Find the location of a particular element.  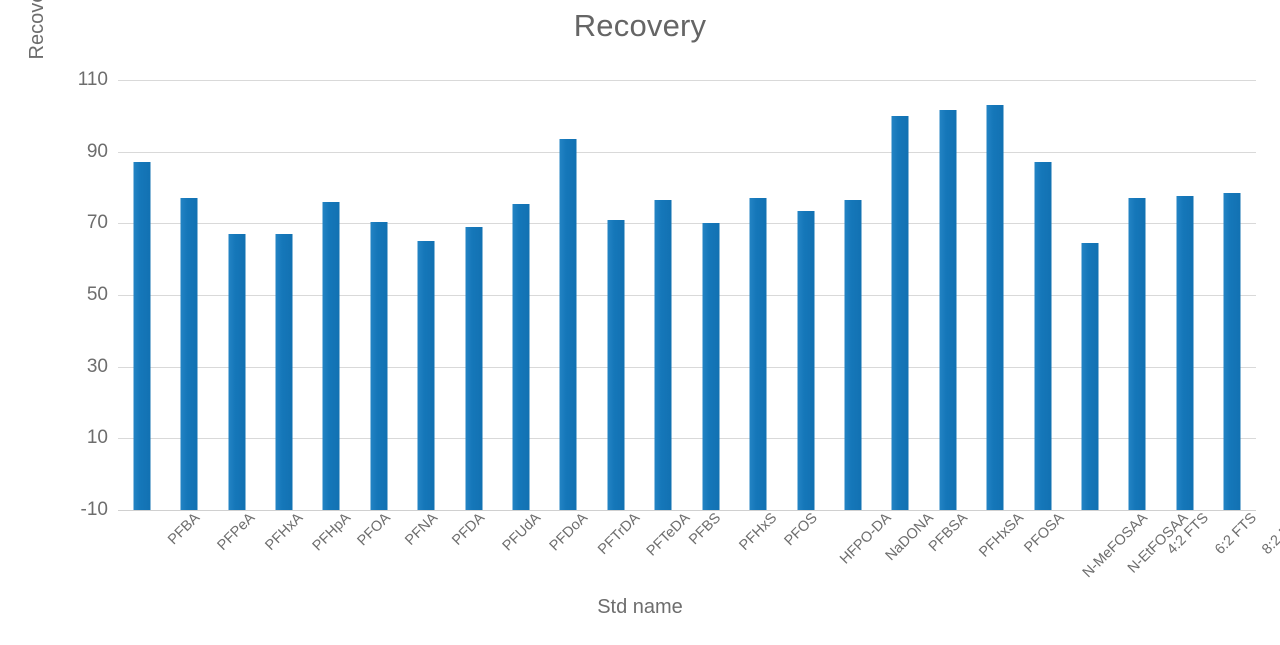

y-tick-label: 50 is located at coordinates (97, 294).